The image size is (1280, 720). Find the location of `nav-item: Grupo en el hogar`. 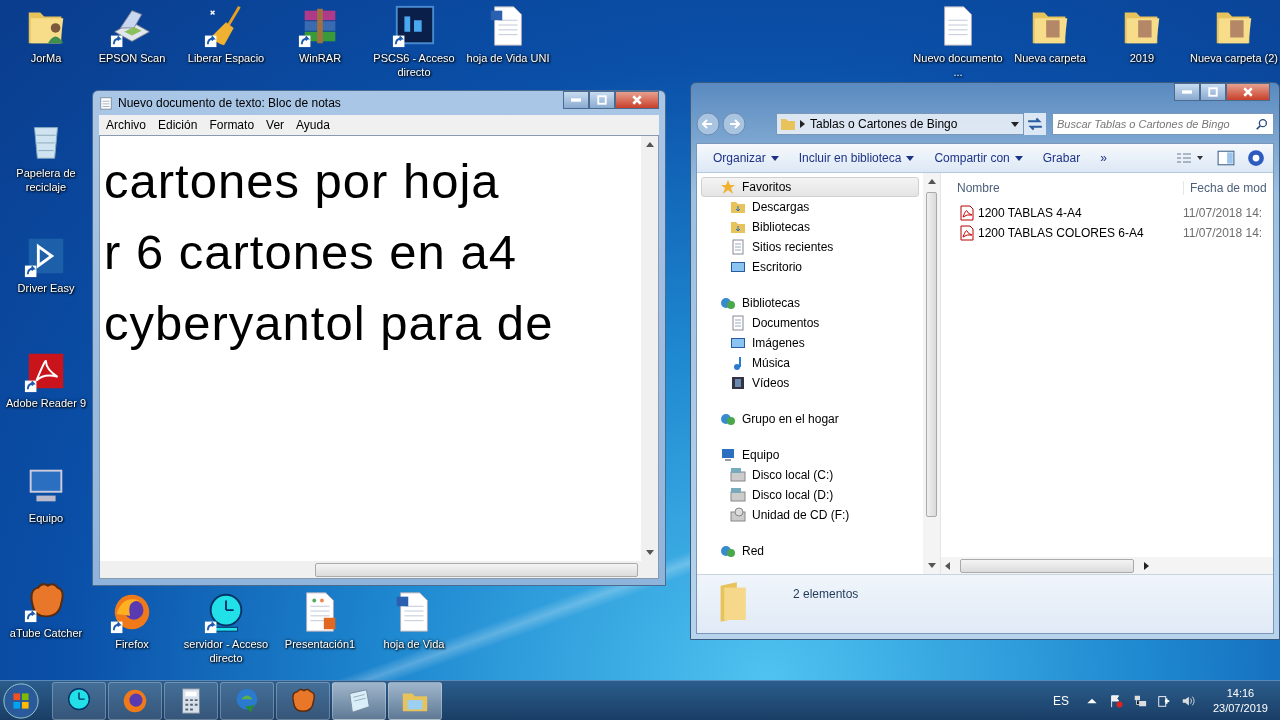

nav-item: Grupo en el hogar is located at coordinates (810, 419).